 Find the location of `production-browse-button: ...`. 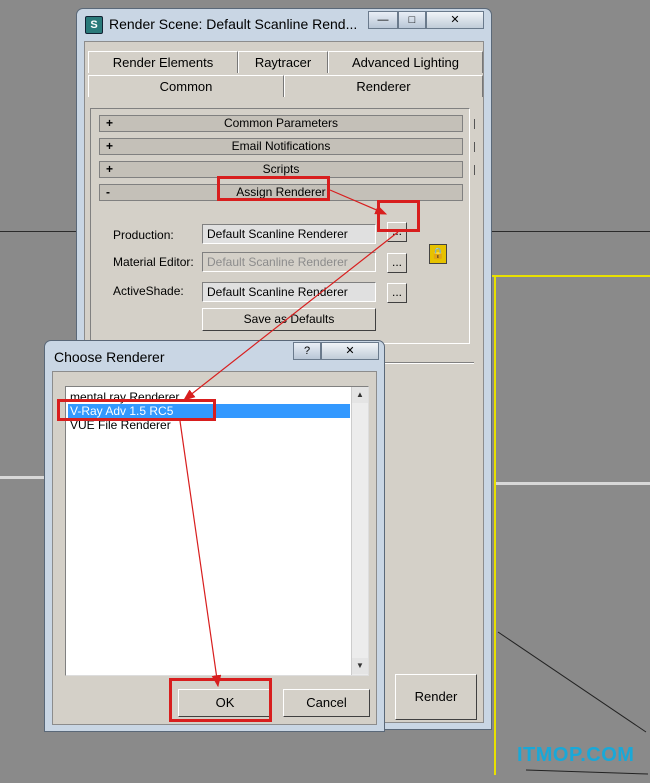

production-browse-button: ... is located at coordinates (397, 232).